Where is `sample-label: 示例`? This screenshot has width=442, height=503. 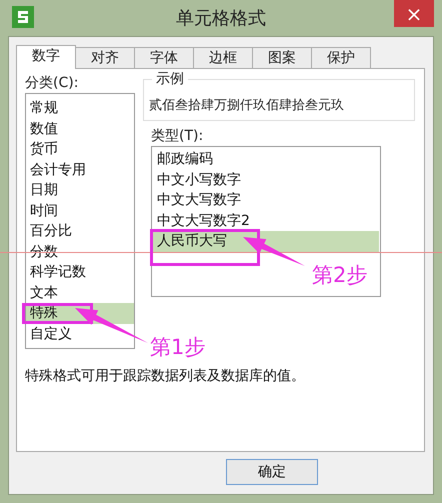 sample-label: 示例 is located at coordinates (170, 79).